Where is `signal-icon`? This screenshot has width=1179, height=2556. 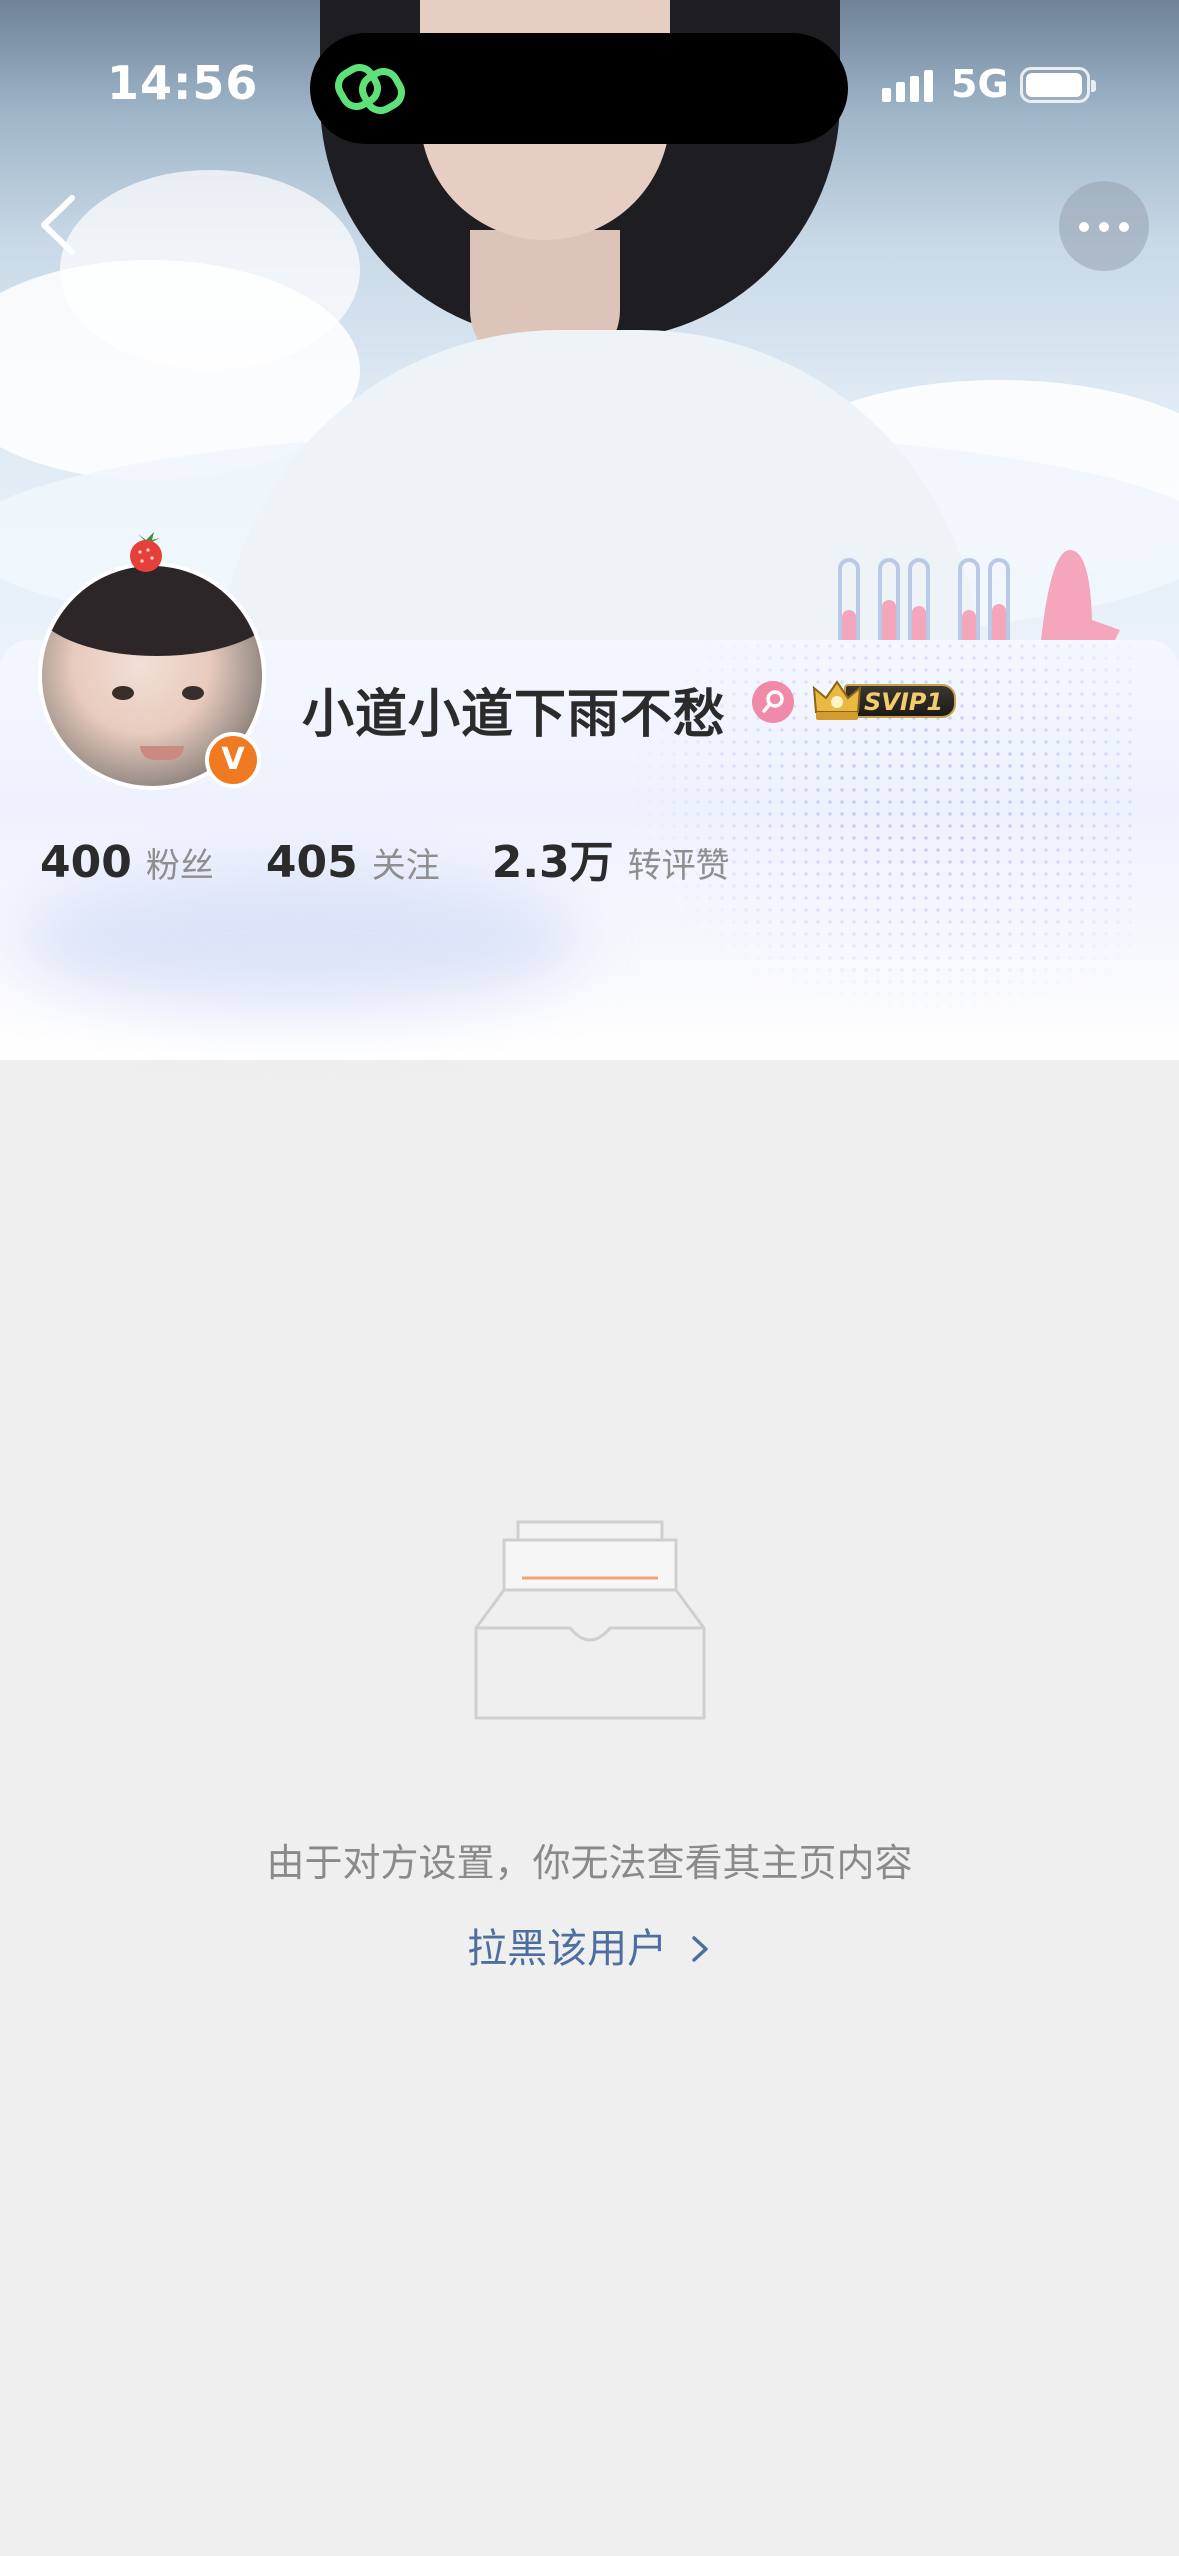
signal-icon is located at coordinates (910, 86).